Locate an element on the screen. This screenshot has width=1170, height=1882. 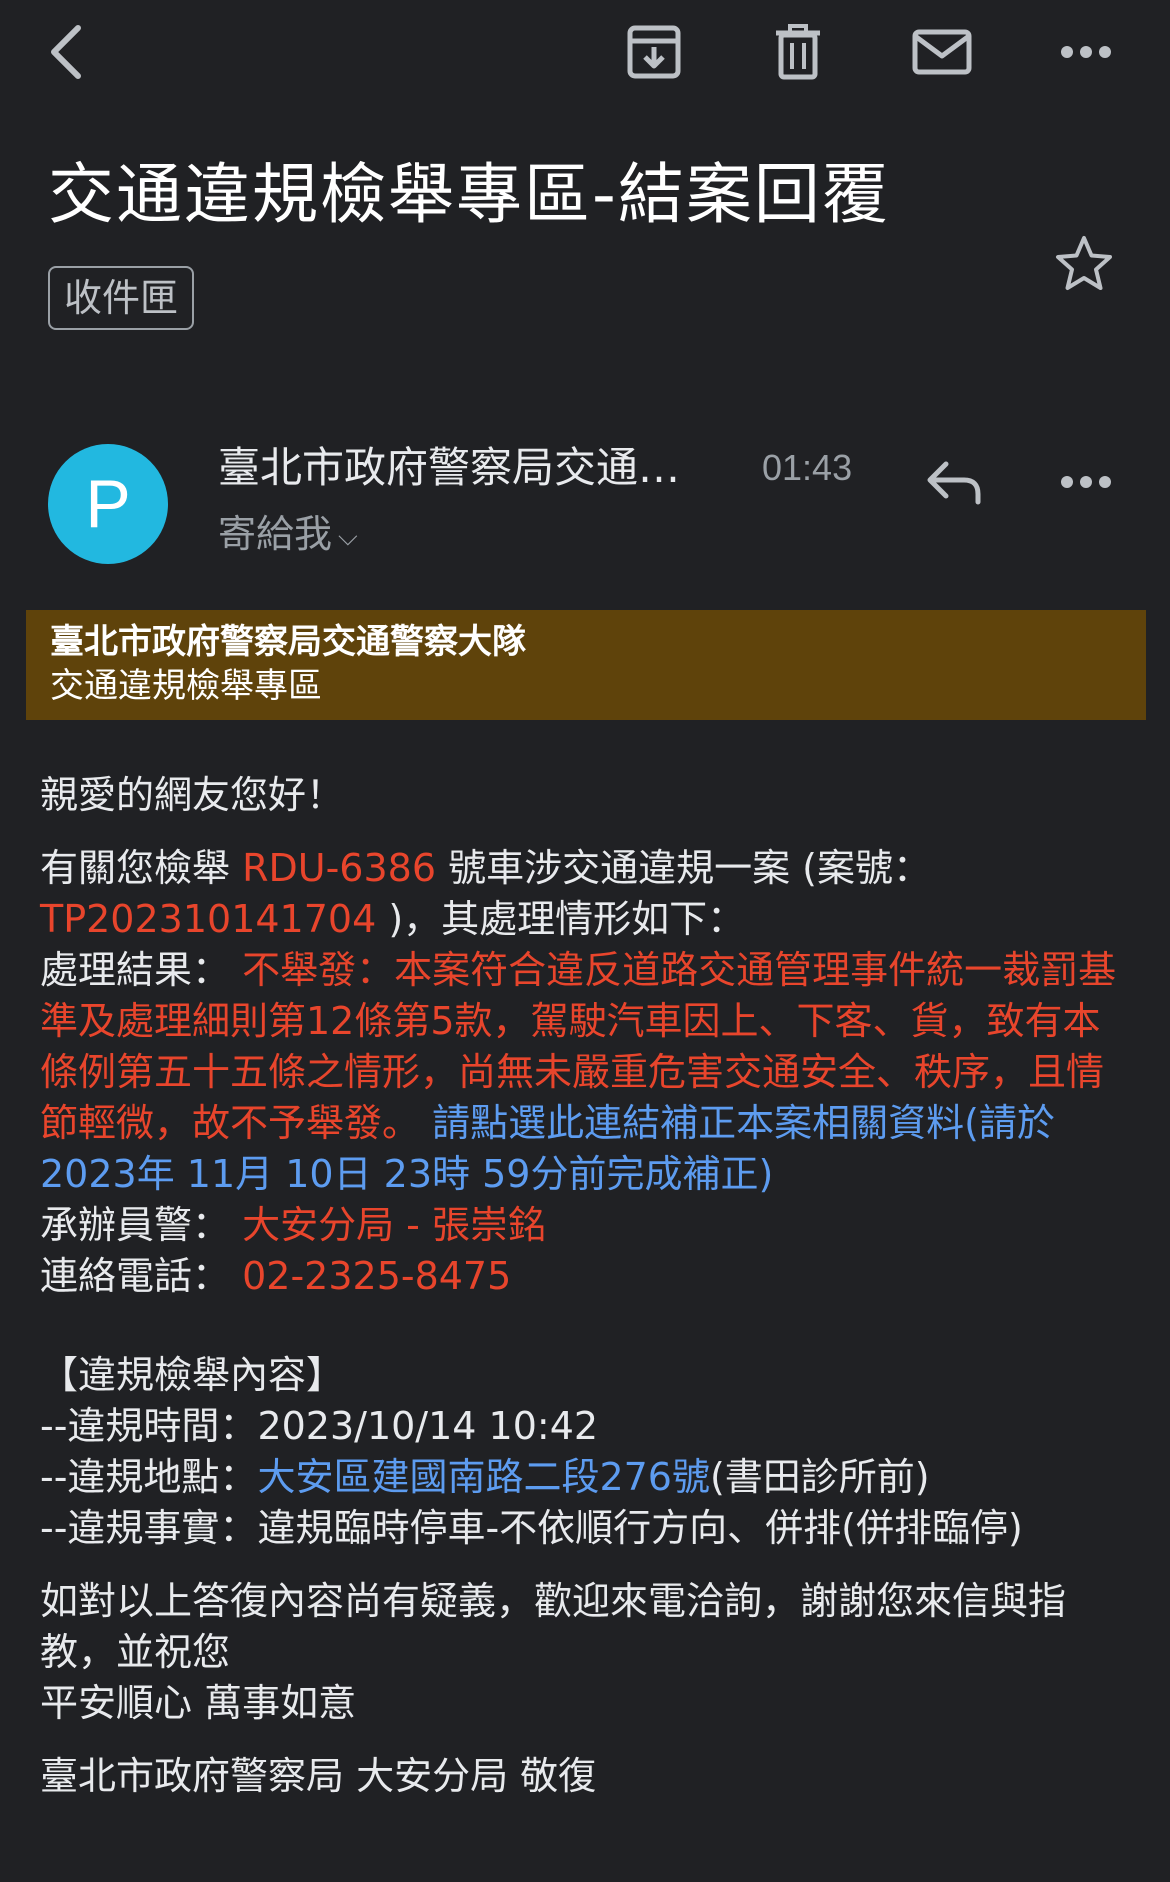
case-number: TP202310141704 is located at coordinates (208, 919).